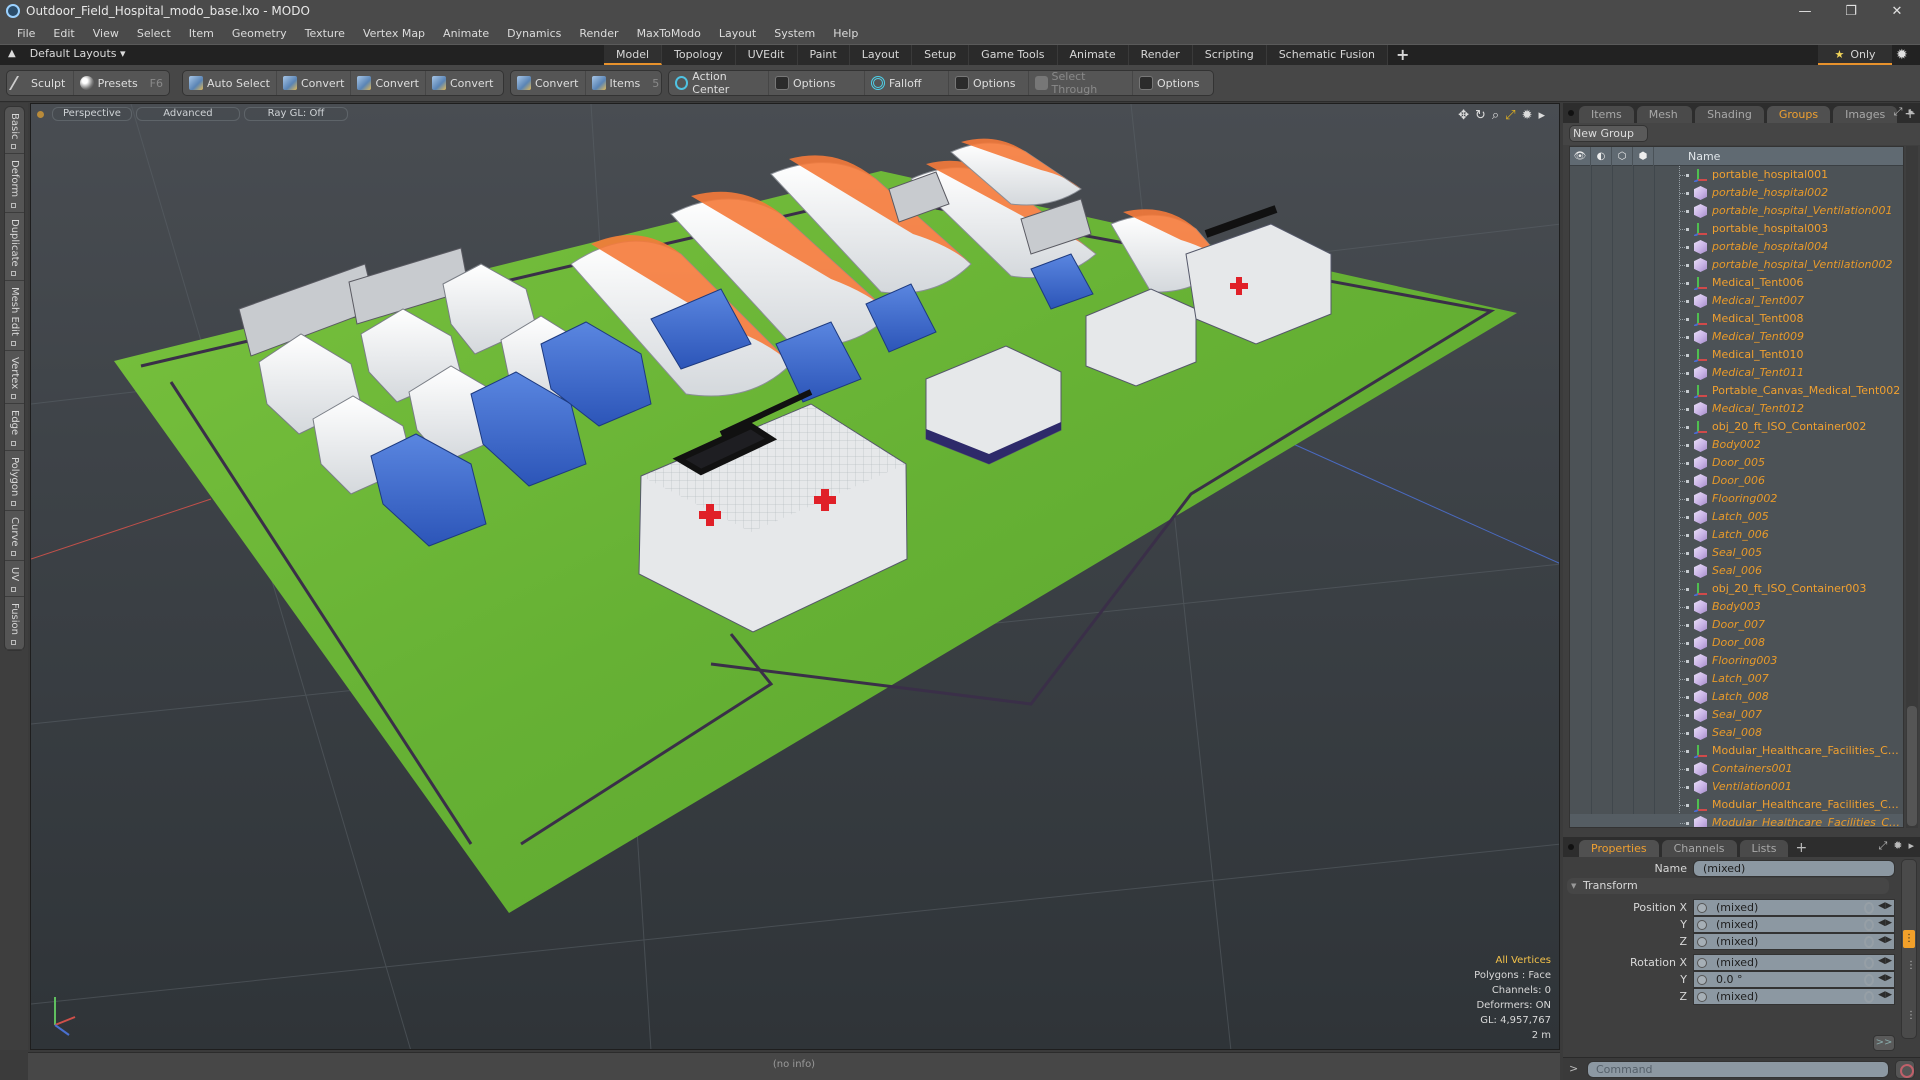 This screenshot has width=1920, height=1080. What do you see at coordinates (1736, 265) in the screenshot?
I see `group-list-item: portable_hospital_Ventilation002` at bounding box center [1736, 265].